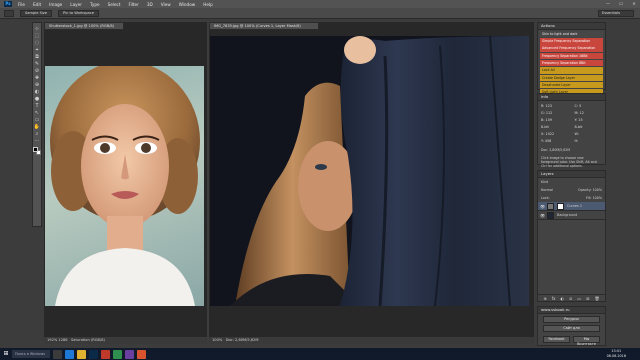  I want to click on add-mask-icon: ⊘, so click(570, 298).